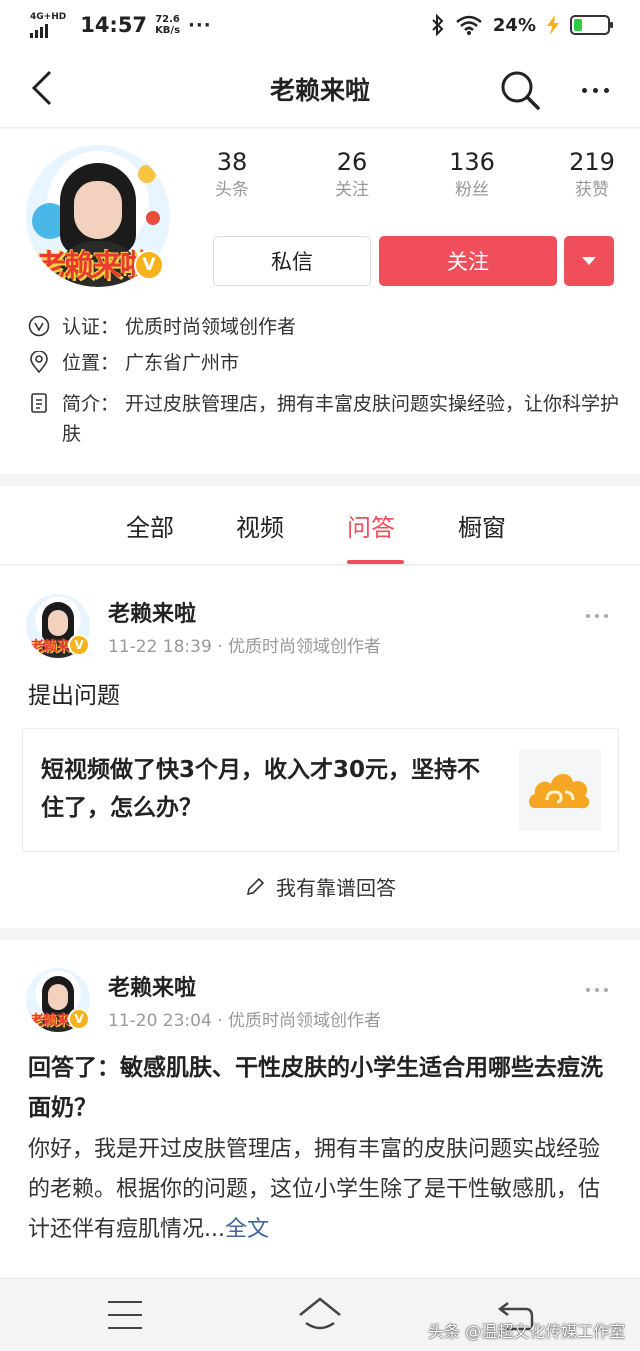 This screenshot has height=1351, width=640. Describe the element at coordinates (438, 25) in the screenshot. I see `bluetooth-icon` at that location.